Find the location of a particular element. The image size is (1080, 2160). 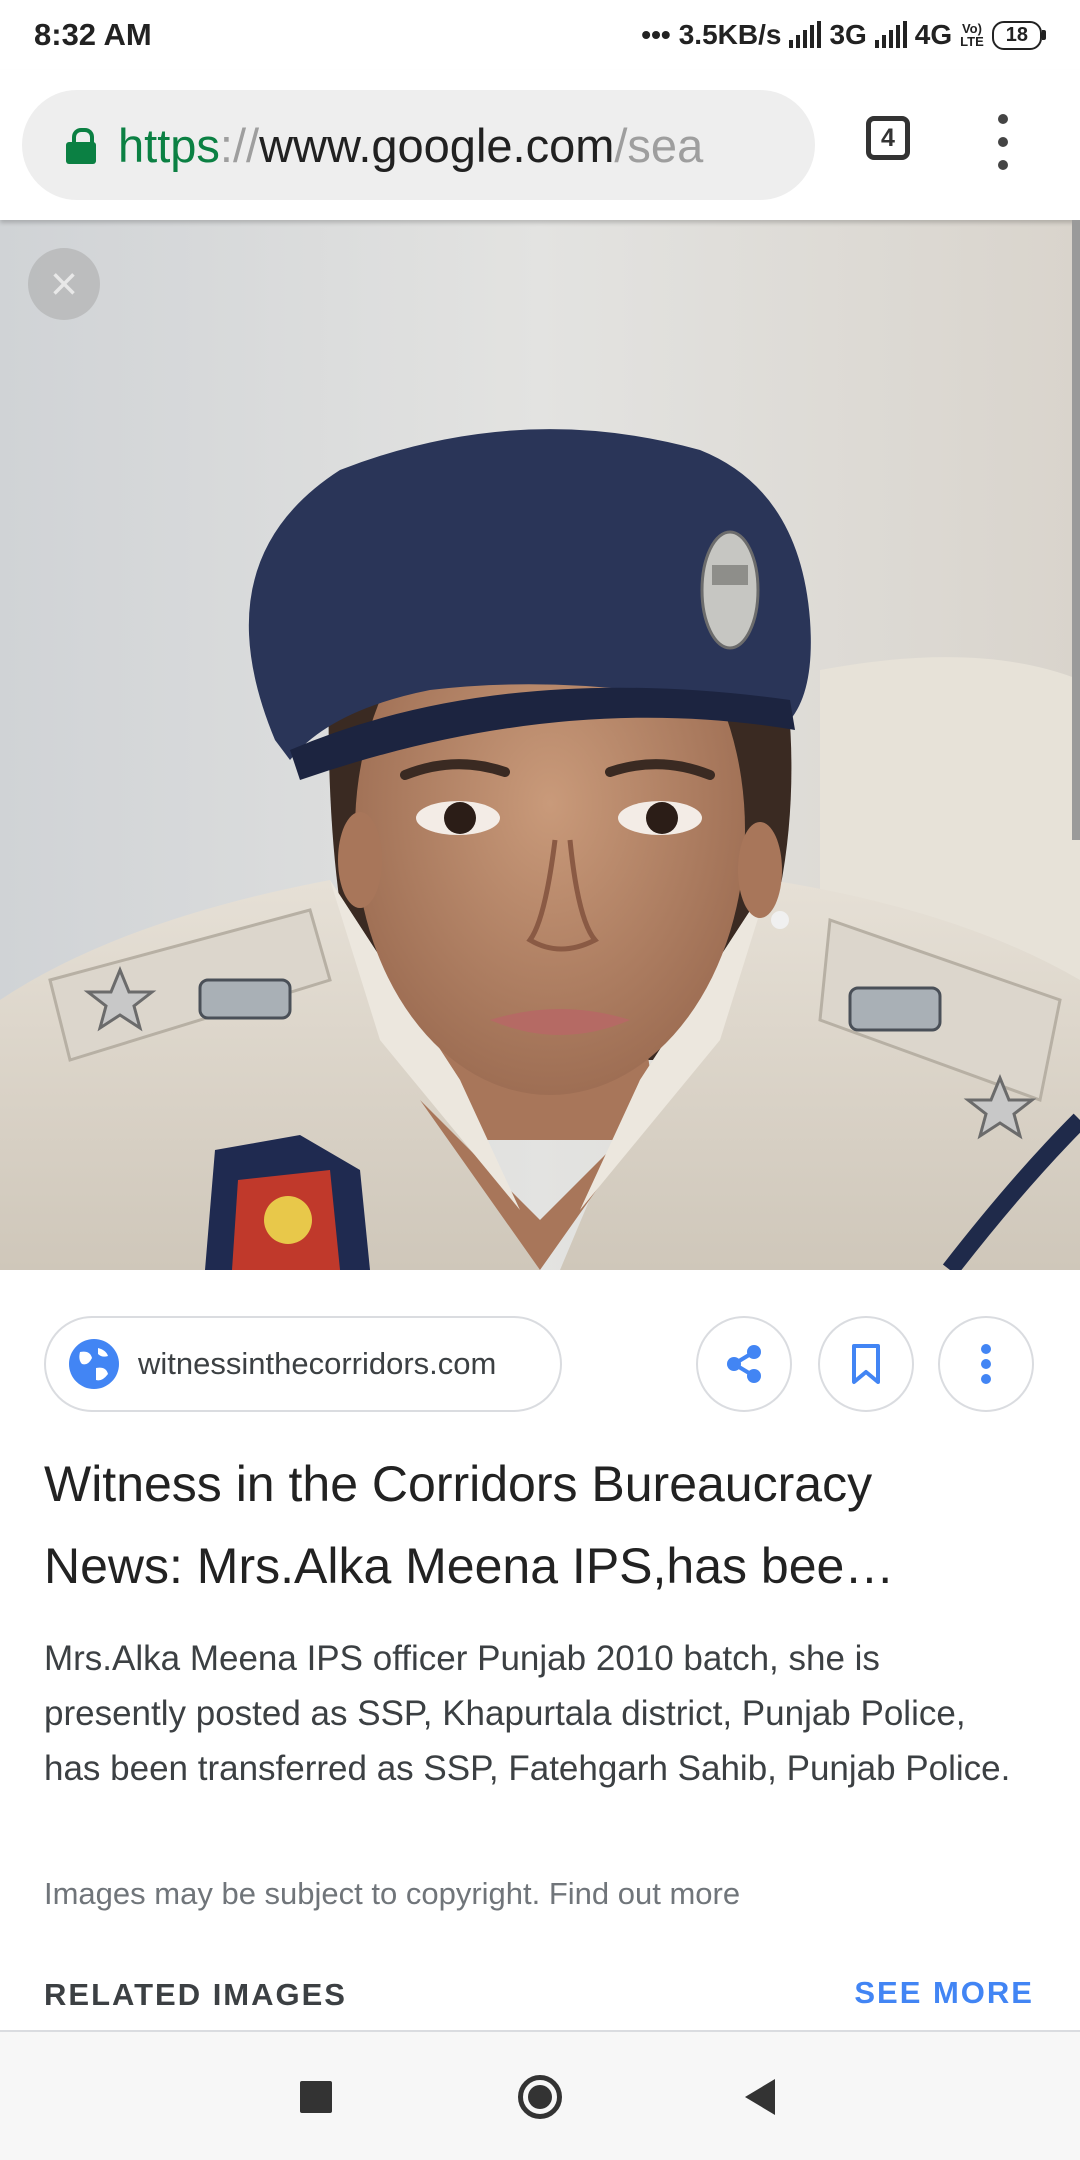

battery-icon: 18 is located at coordinates (1018, 35).